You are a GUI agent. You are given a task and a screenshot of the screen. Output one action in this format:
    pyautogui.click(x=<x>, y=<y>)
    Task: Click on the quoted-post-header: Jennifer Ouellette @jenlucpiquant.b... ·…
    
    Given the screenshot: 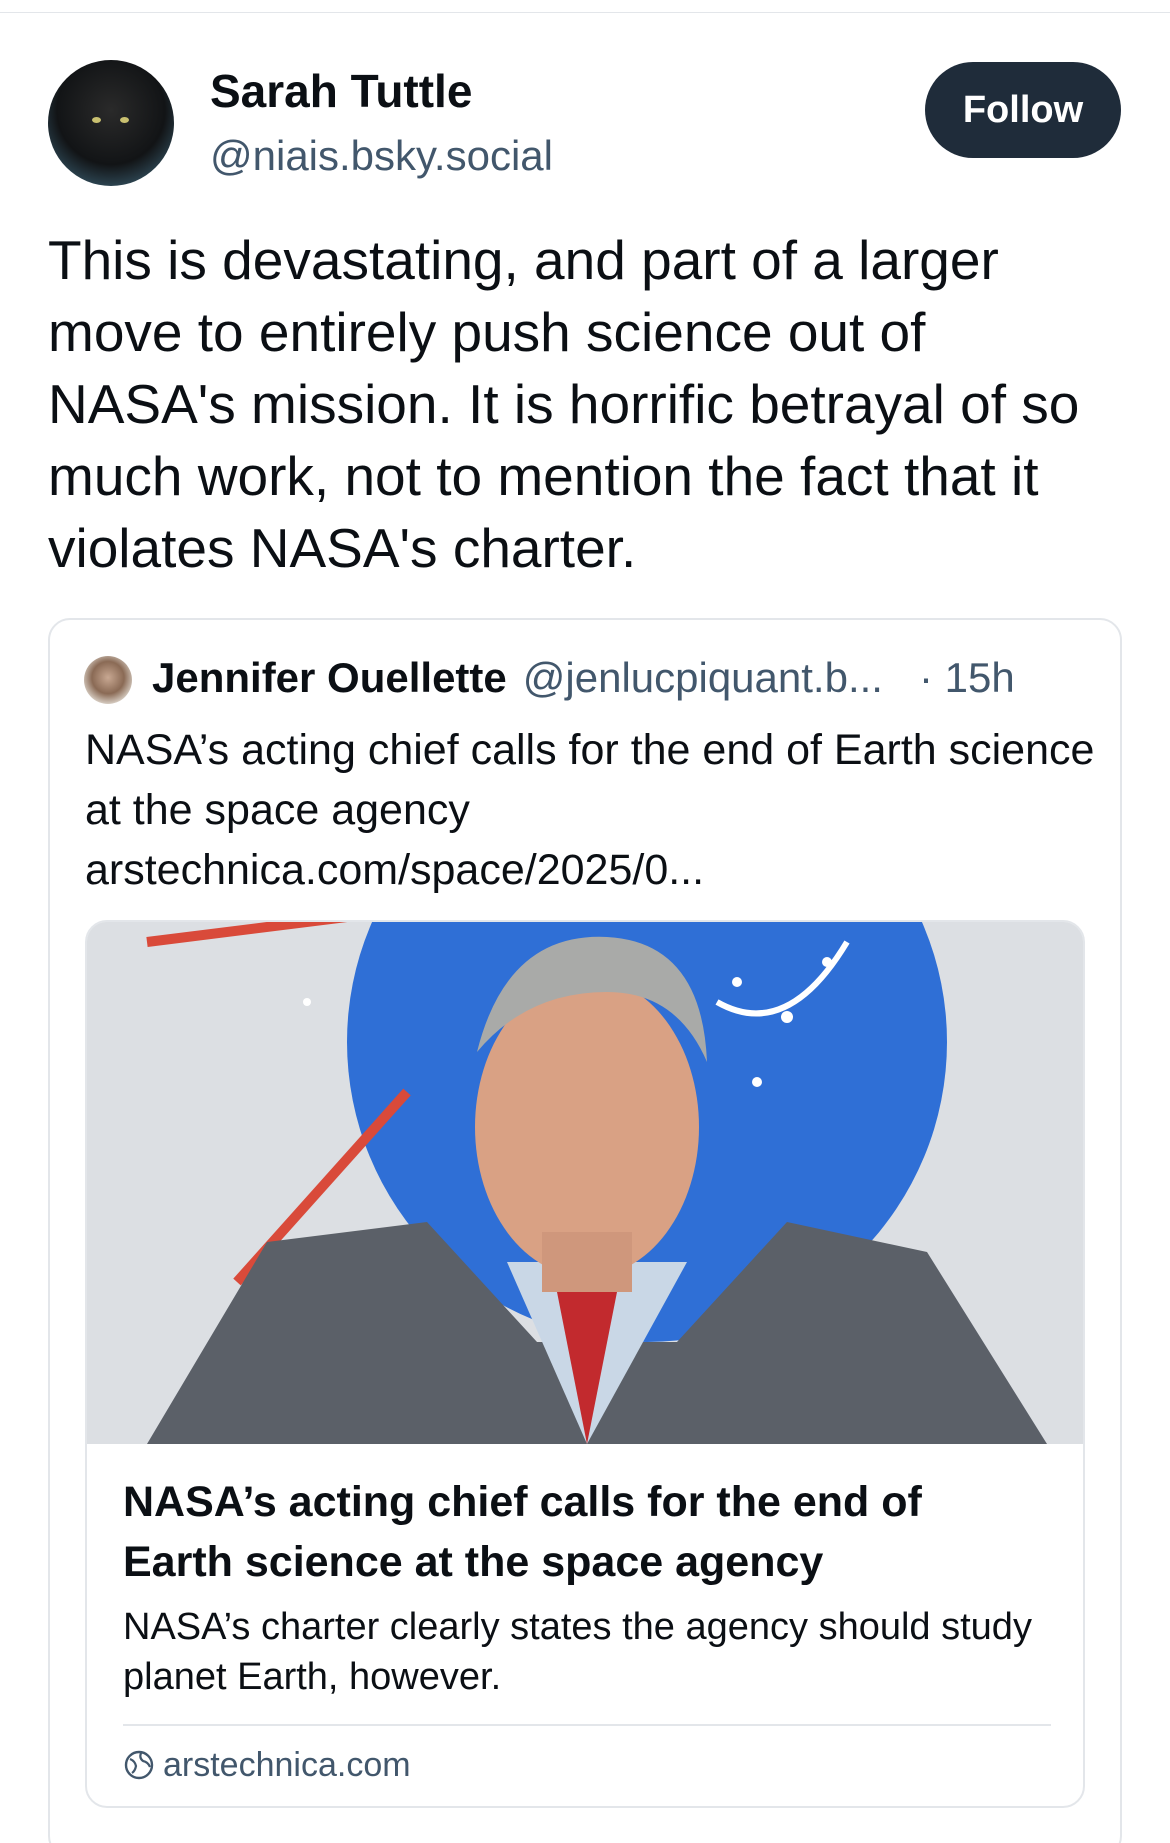 What is the action you would take?
    pyautogui.click(x=583, y=680)
    